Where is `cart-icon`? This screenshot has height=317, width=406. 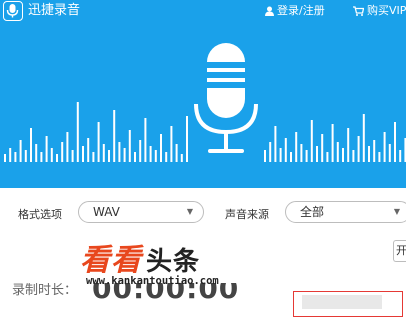 cart-icon is located at coordinates (358, 11).